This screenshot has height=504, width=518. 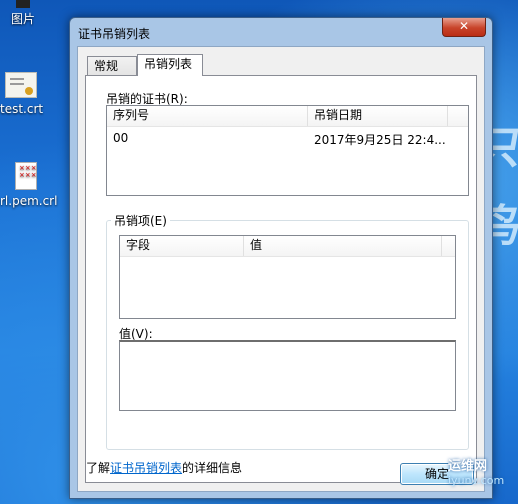 What do you see at coordinates (170, 65) in the screenshot?
I see `tab-revocation-list: 吊销列表` at bounding box center [170, 65].